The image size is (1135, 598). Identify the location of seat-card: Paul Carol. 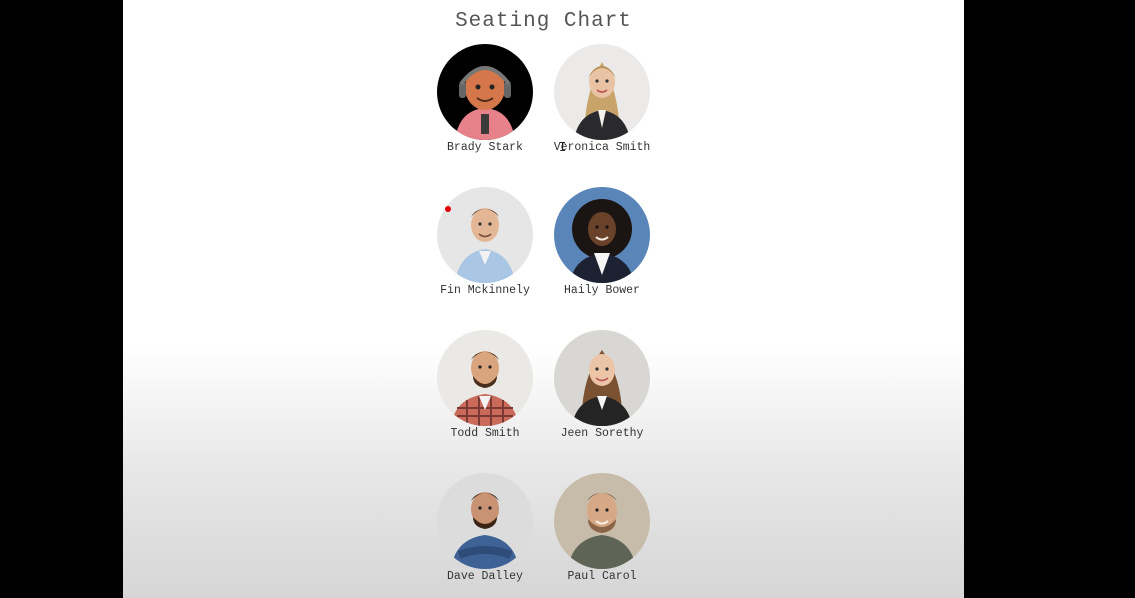
(602, 535).